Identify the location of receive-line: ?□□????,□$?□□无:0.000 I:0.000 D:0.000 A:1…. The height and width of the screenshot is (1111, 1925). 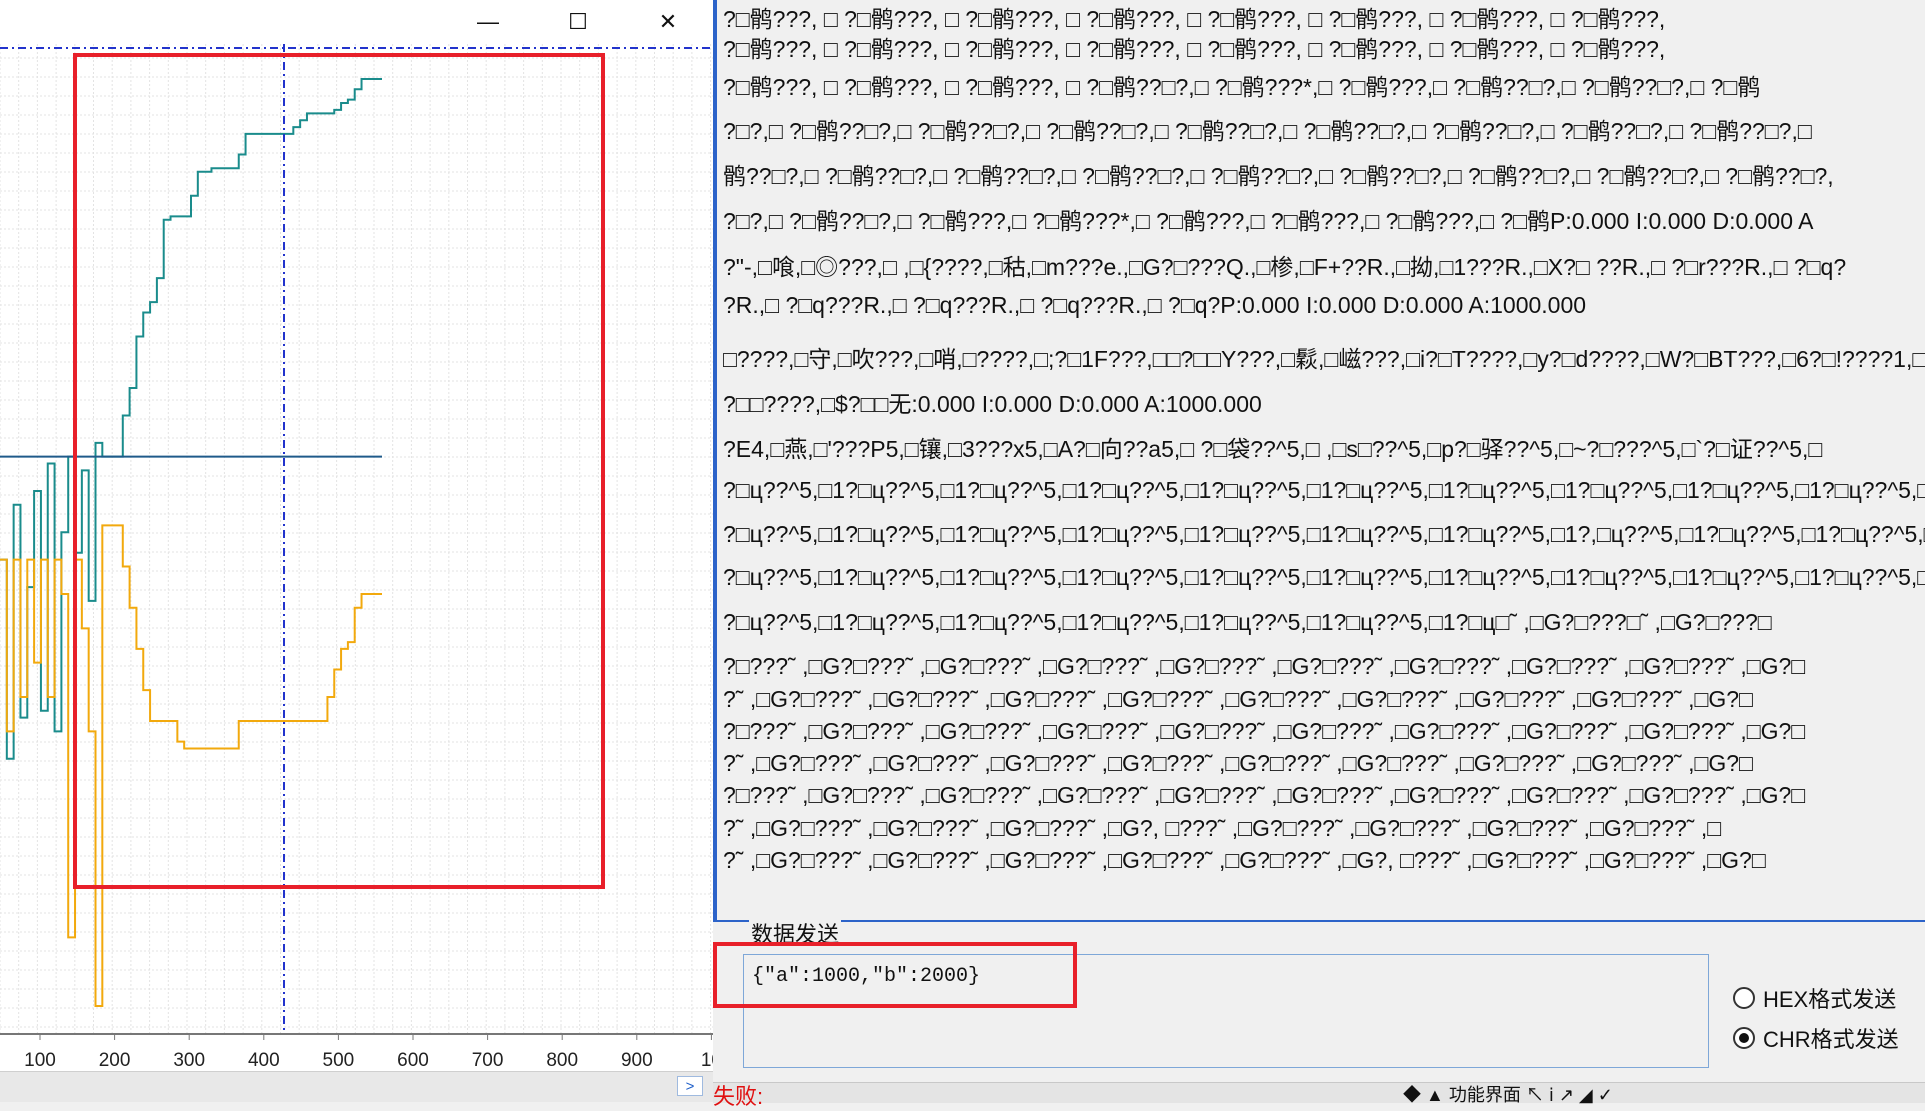
(992, 404).